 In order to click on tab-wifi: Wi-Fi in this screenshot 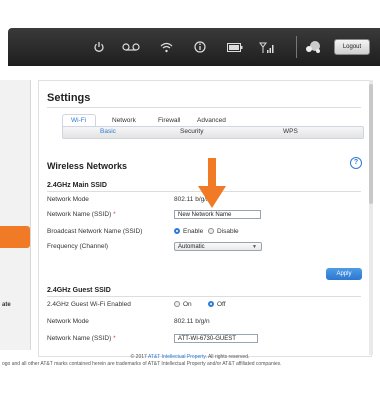, I will do `click(78, 120)`.